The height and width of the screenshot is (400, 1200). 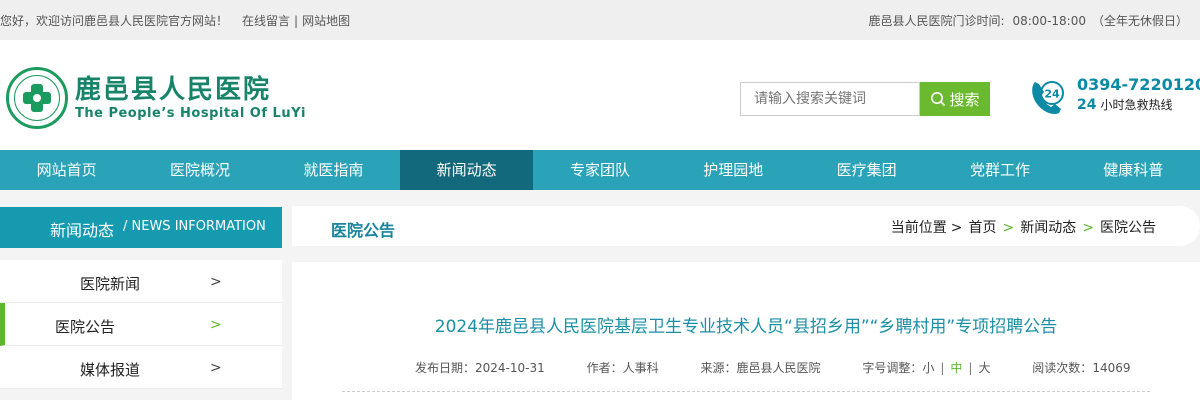 What do you see at coordinates (1081, 368) in the screenshot?
I see `meta-views: 阅读次数：14069` at bounding box center [1081, 368].